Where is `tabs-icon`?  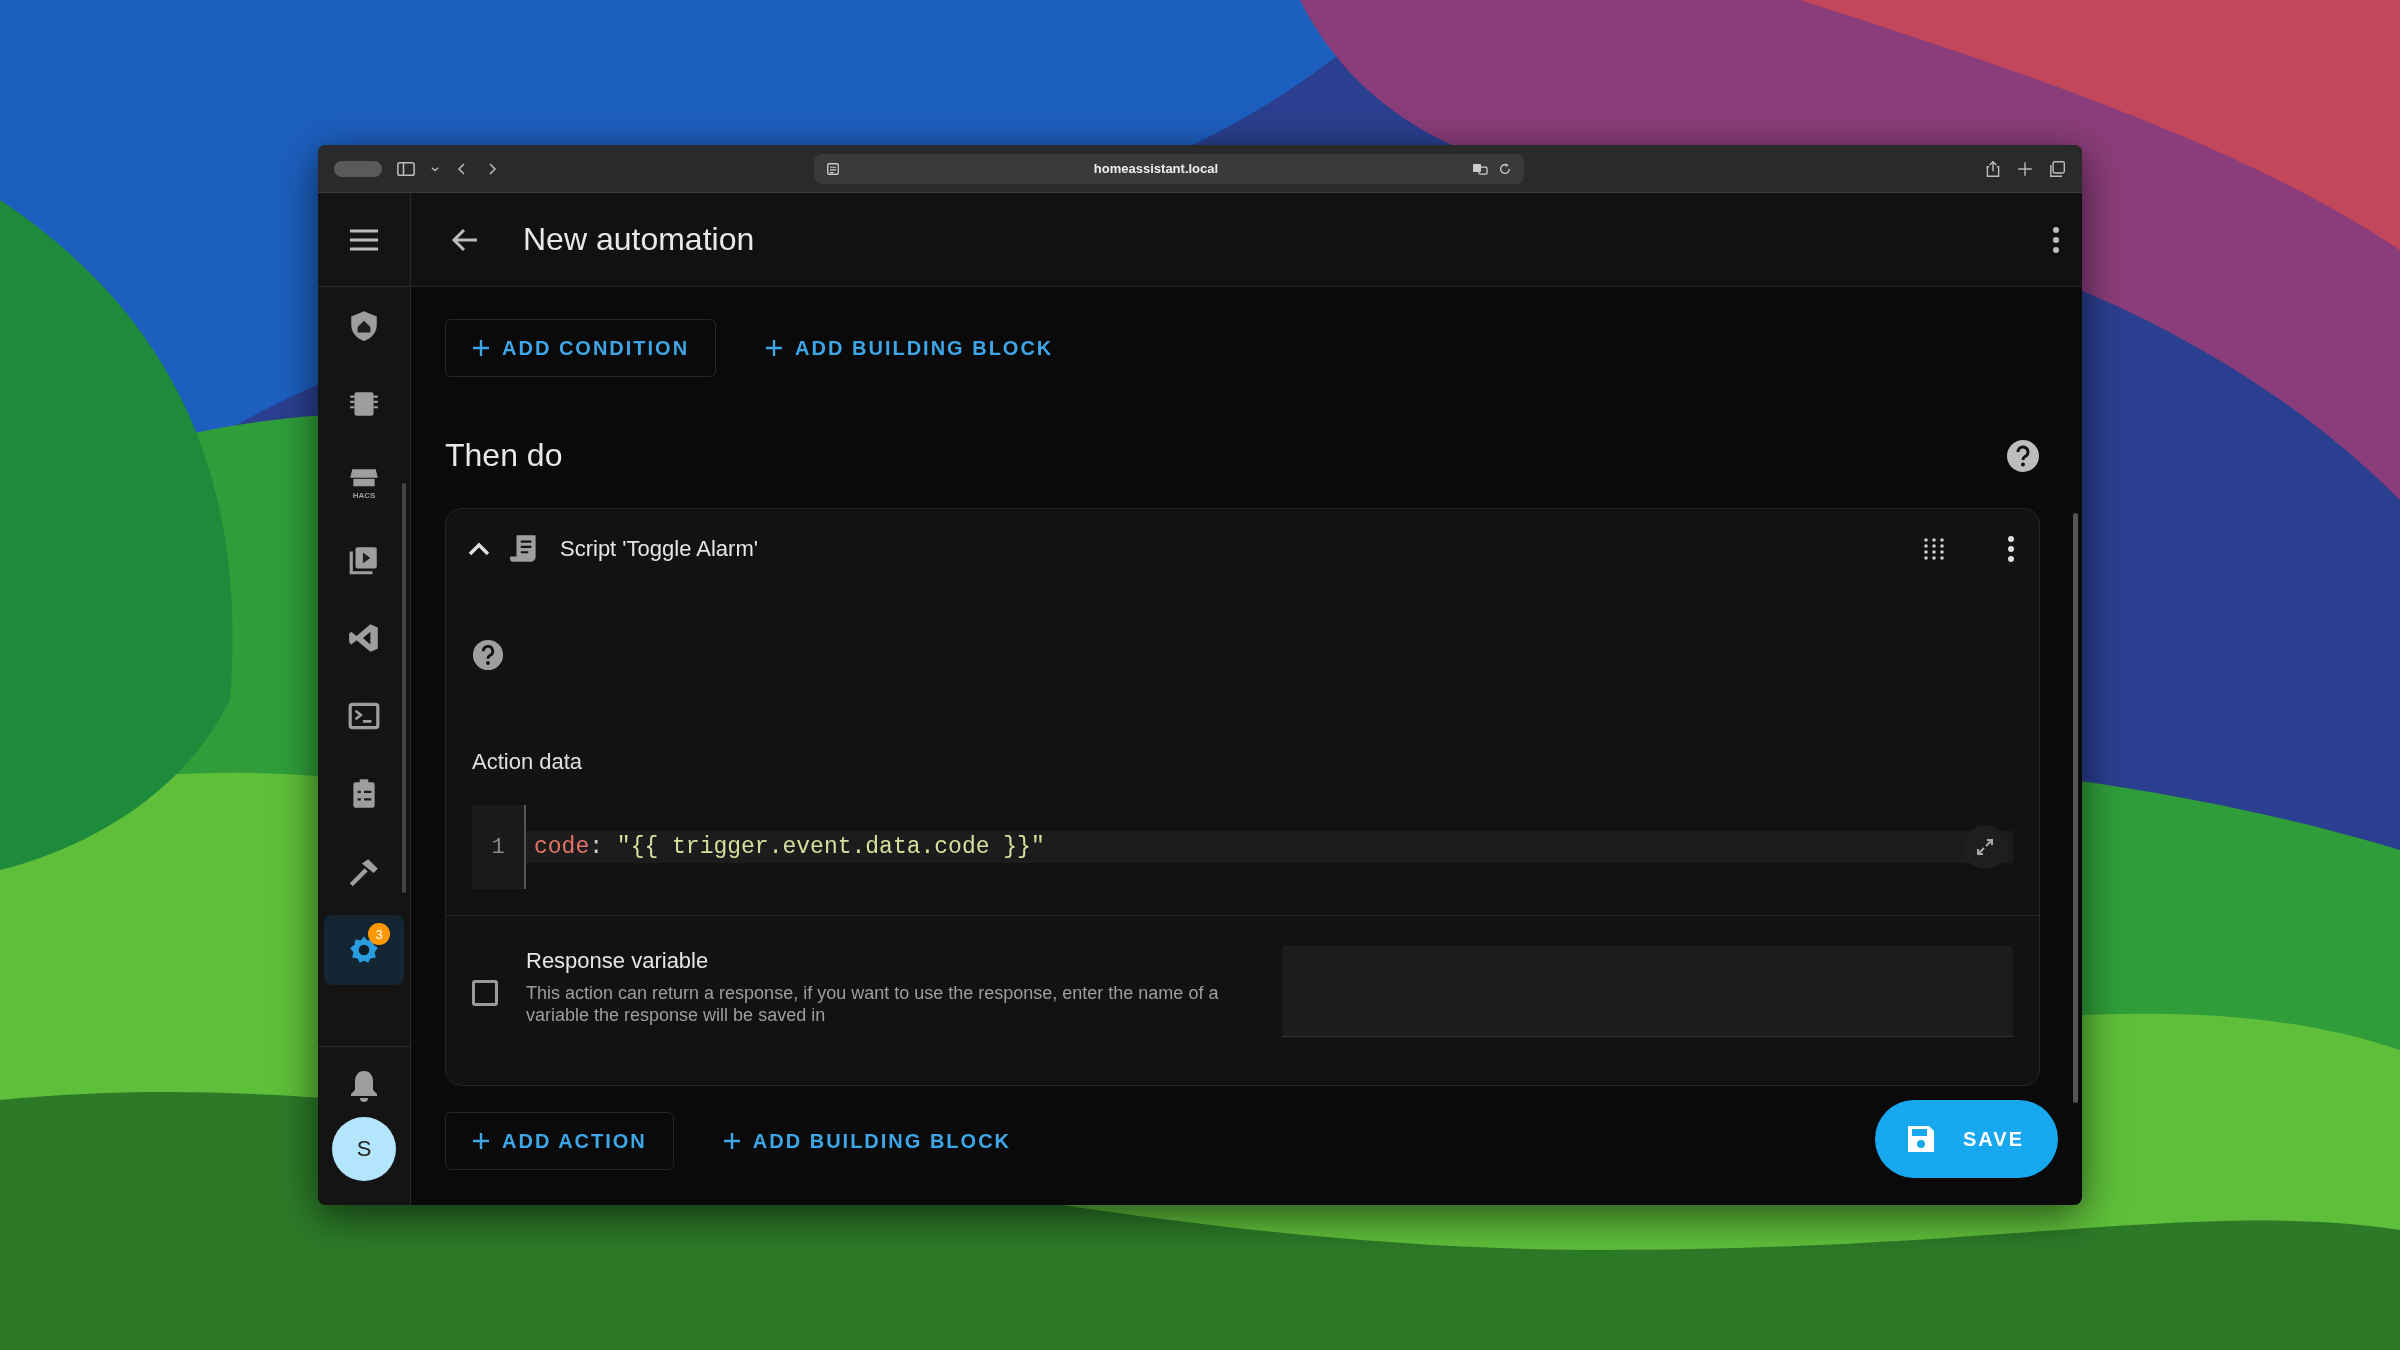 tabs-icon is located at coordinates (2057, 168).